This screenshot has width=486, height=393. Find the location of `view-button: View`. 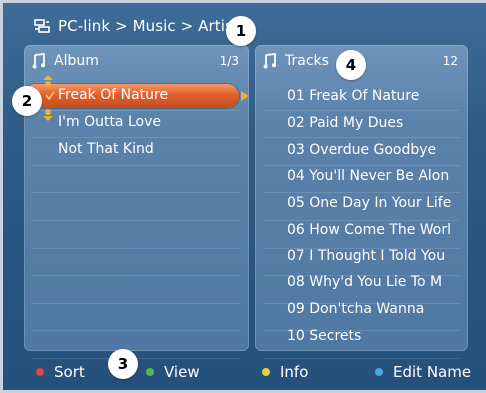

view-button: View is located at coordinates (173, 372).